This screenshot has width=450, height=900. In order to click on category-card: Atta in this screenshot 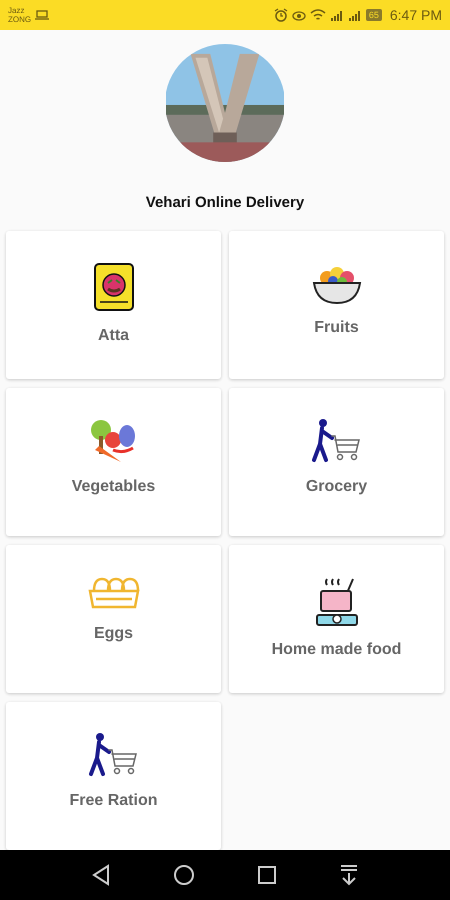, I will do `click(113, 305)`.